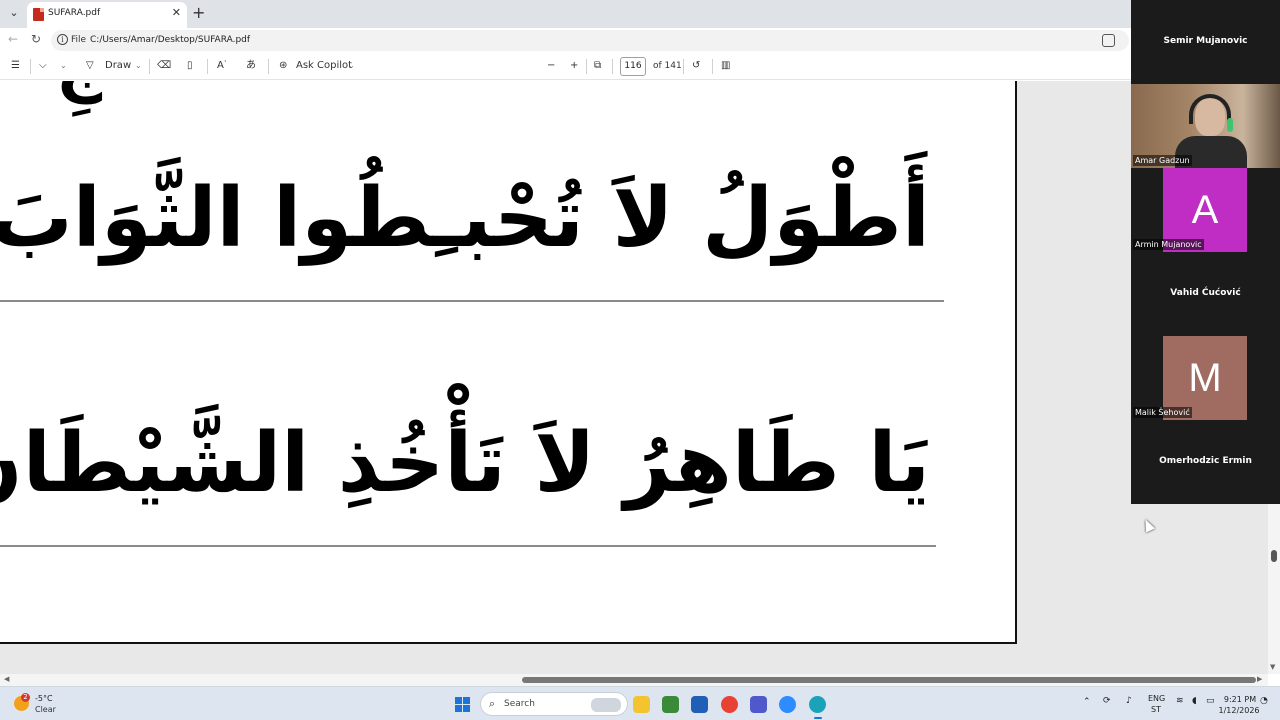 The image size is (1280, 720). I want to click on show-hidden-icons-chevron-icon: ⌃, so click(1087, 702).